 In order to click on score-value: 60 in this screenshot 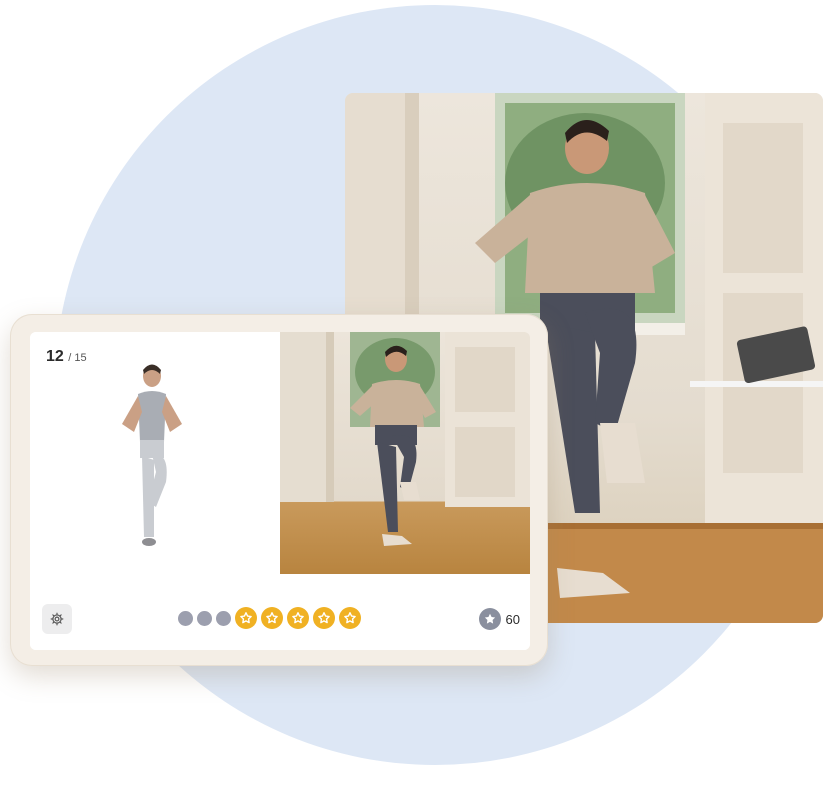, I will do `click(512, 619)`.